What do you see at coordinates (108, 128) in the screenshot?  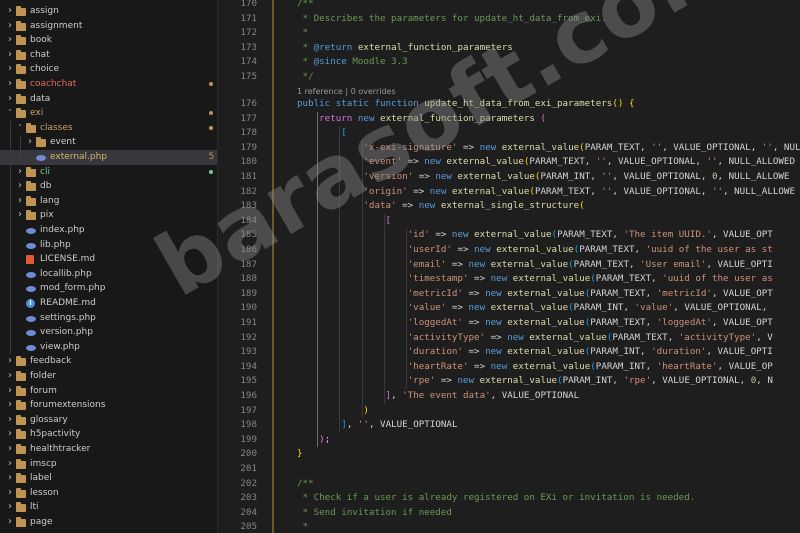 I see `tree-item-classes: ˅ classes` at bounding box center [108, 128].